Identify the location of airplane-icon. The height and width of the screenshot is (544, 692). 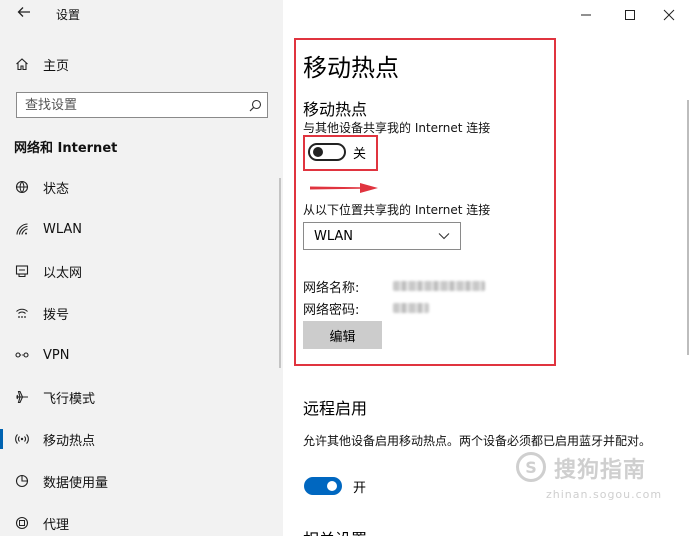
(22, 397).